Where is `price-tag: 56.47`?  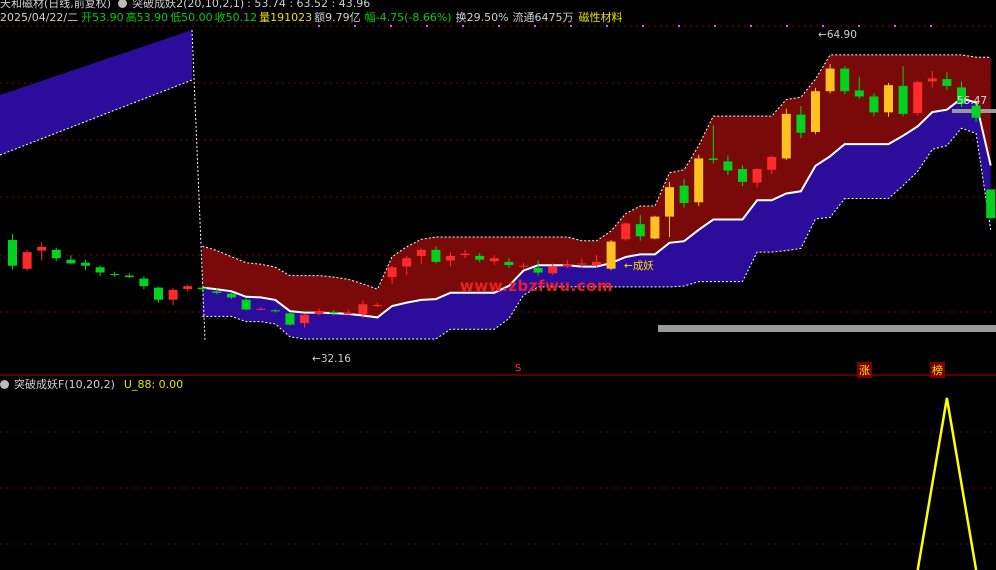
price-tag: 56.47 is located at coordinates (972, 101).